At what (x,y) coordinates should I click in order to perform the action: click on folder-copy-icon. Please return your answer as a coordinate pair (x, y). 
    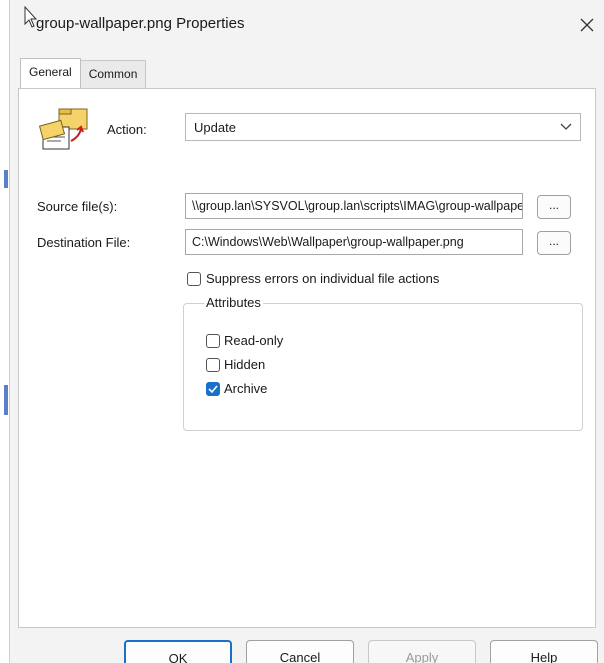
    Looking at the image, I should click on (63, 129).